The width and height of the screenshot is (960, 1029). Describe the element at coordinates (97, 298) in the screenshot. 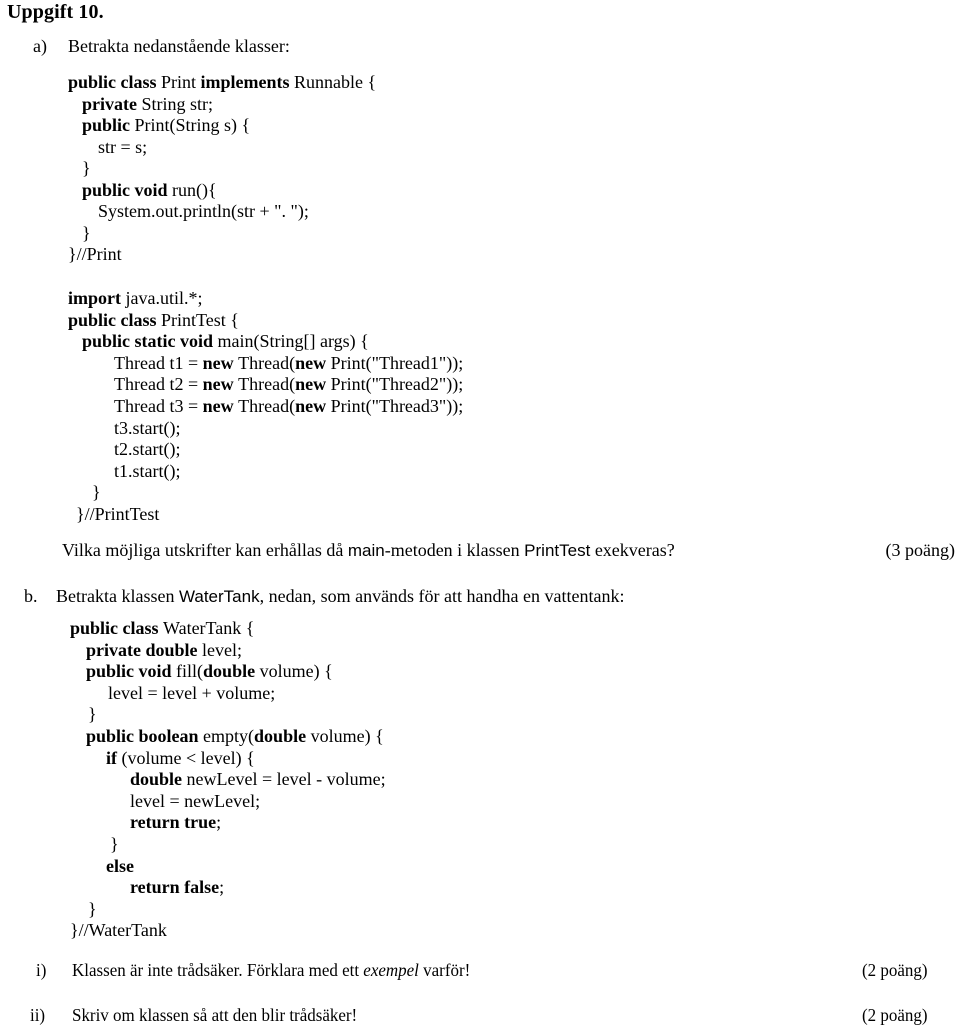

I see `code-token: import` at that location.